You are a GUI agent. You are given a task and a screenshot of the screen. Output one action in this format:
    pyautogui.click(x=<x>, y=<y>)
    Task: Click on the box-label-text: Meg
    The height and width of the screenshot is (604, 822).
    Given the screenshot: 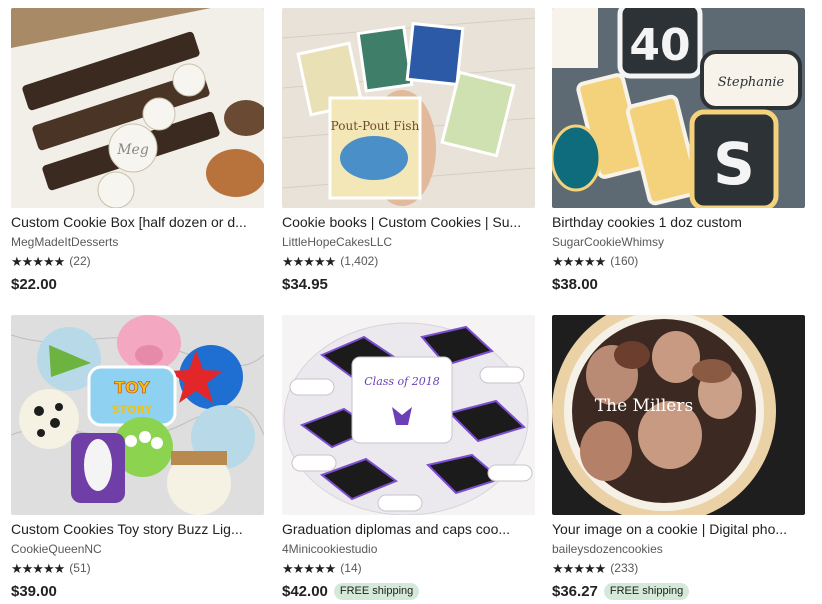 What is the action you would take?
    pyautogui.click(x=132, y=150)
    